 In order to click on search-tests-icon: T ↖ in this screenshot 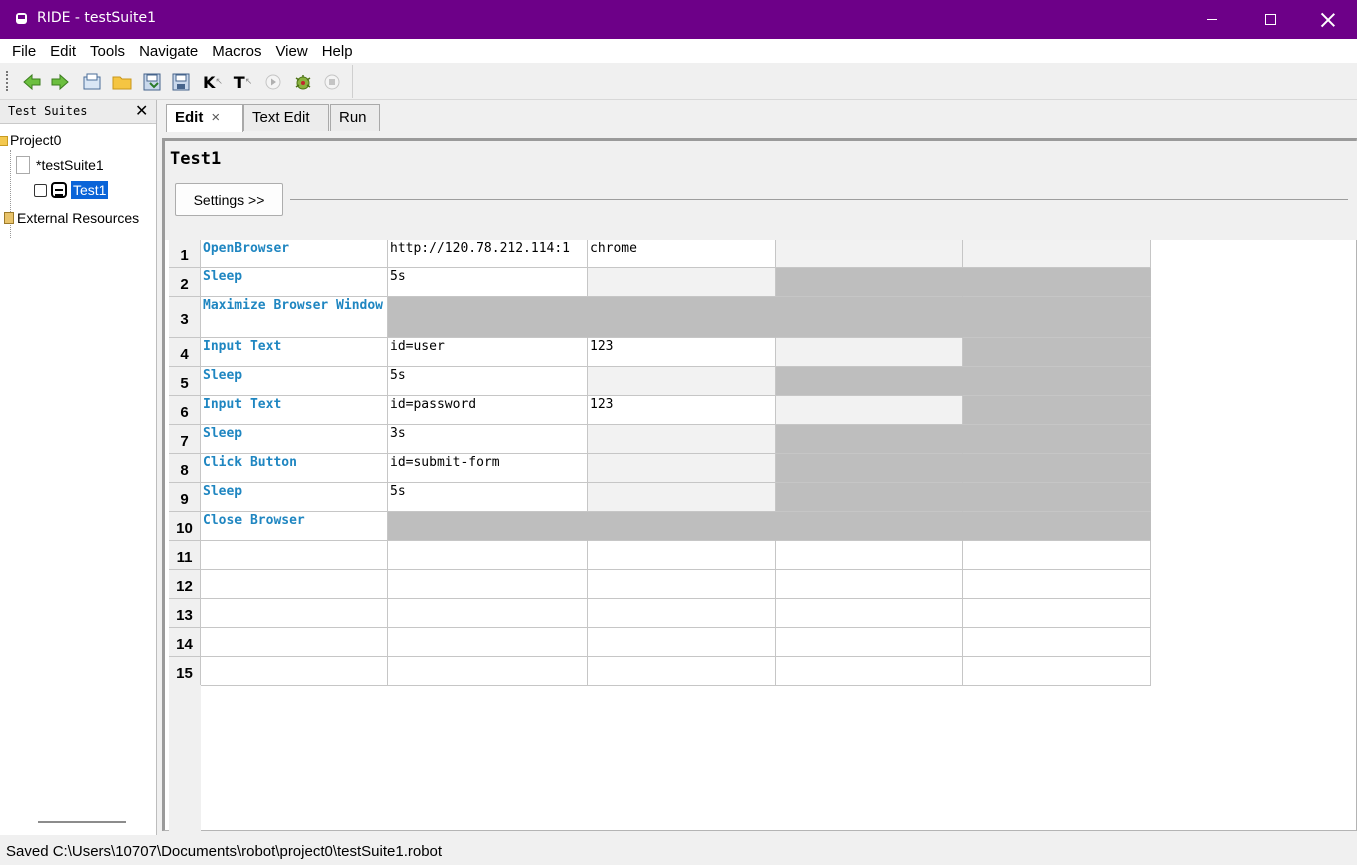, I will do `click(243, 82)`.